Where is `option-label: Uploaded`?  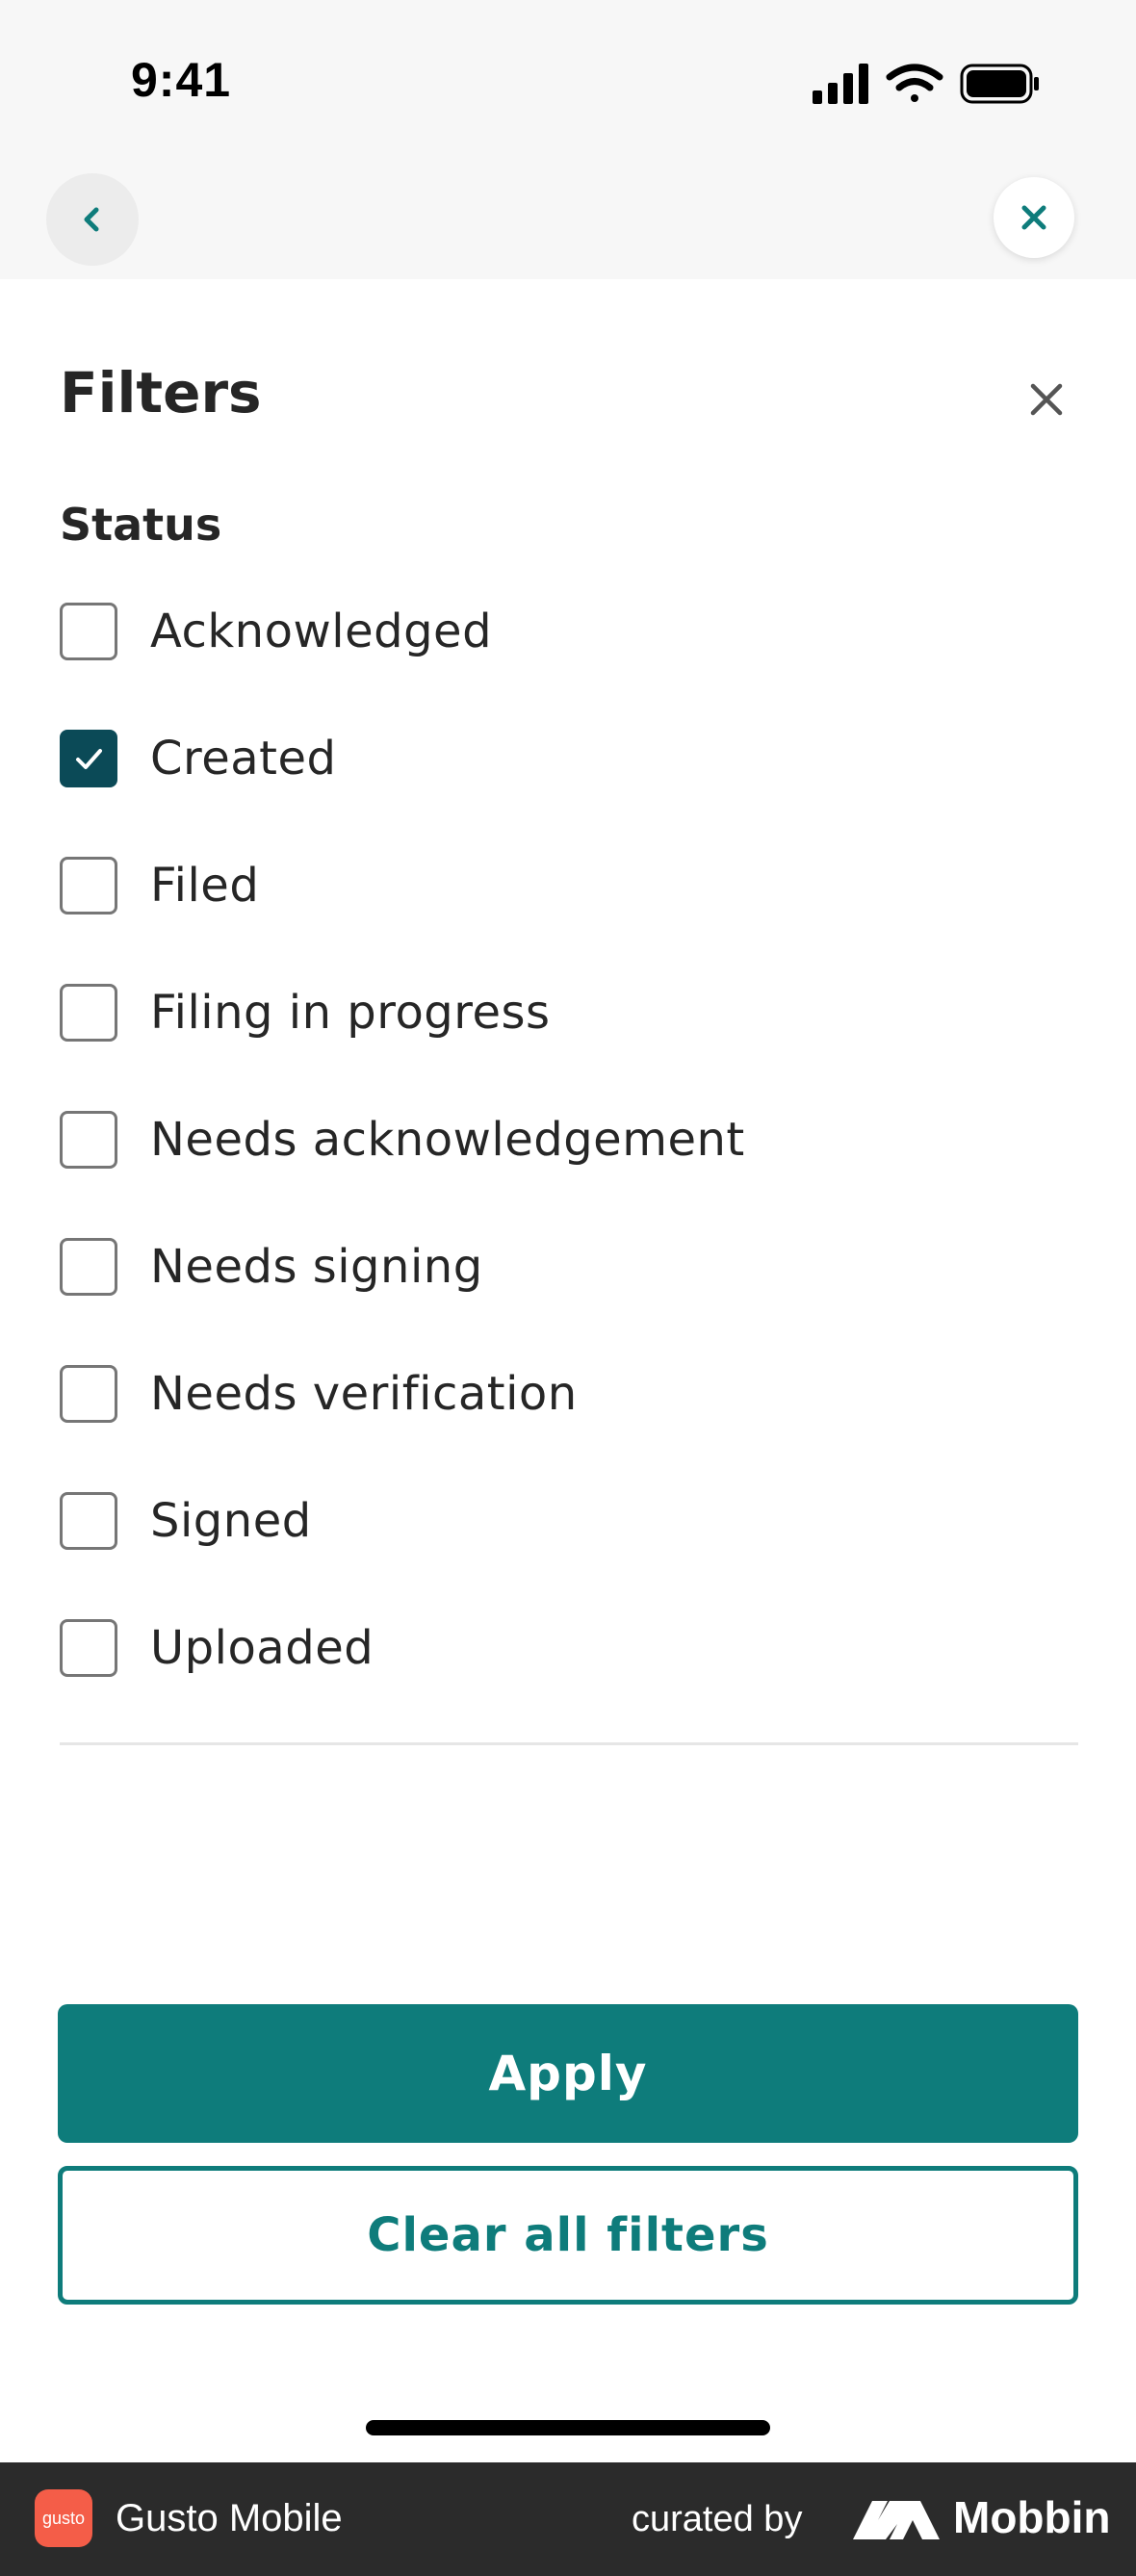
option-label: Uploaded is located at coordinates (262, 1648).